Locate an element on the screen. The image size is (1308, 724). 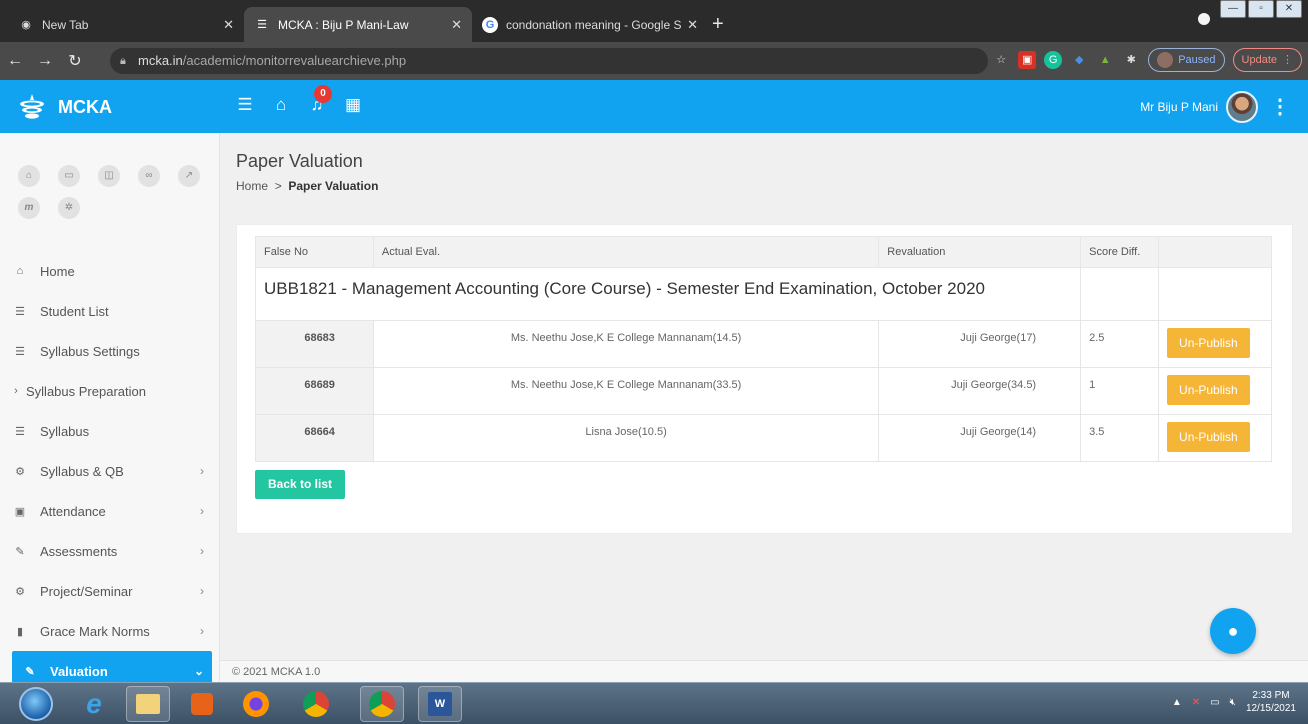
extension-box-icon: ▲ is located at coordinates (1105, 60).